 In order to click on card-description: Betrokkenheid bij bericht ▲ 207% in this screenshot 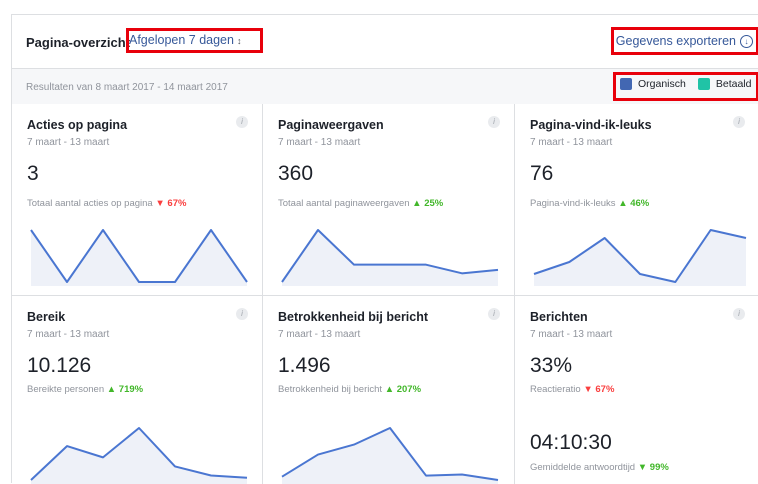, I will do `click(349, 389)`.